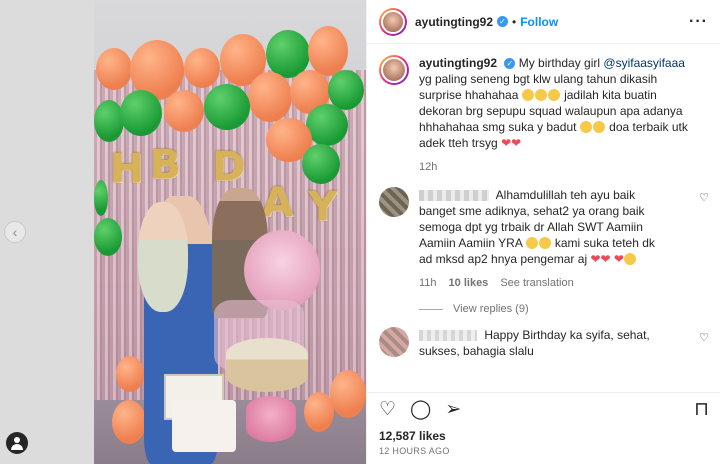 The image size is (720, 464). I want to click on view-replies-button: View replies (9), so click(564, 309).